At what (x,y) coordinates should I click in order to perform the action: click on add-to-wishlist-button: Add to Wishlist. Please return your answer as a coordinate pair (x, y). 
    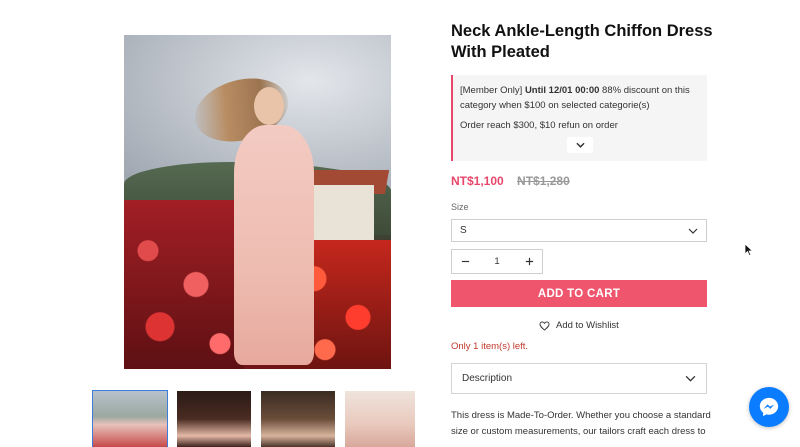
    Looking at the image, I should click on (579, 325).